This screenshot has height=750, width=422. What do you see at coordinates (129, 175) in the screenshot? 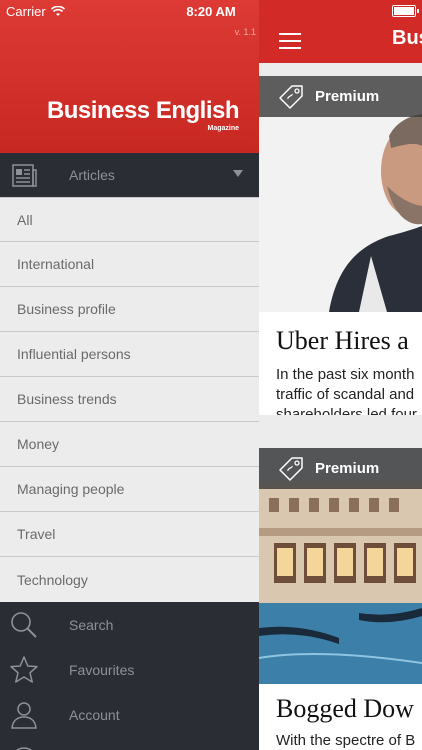
I see `articles-section-toggle: Articles` at bounding box center [129, 175].